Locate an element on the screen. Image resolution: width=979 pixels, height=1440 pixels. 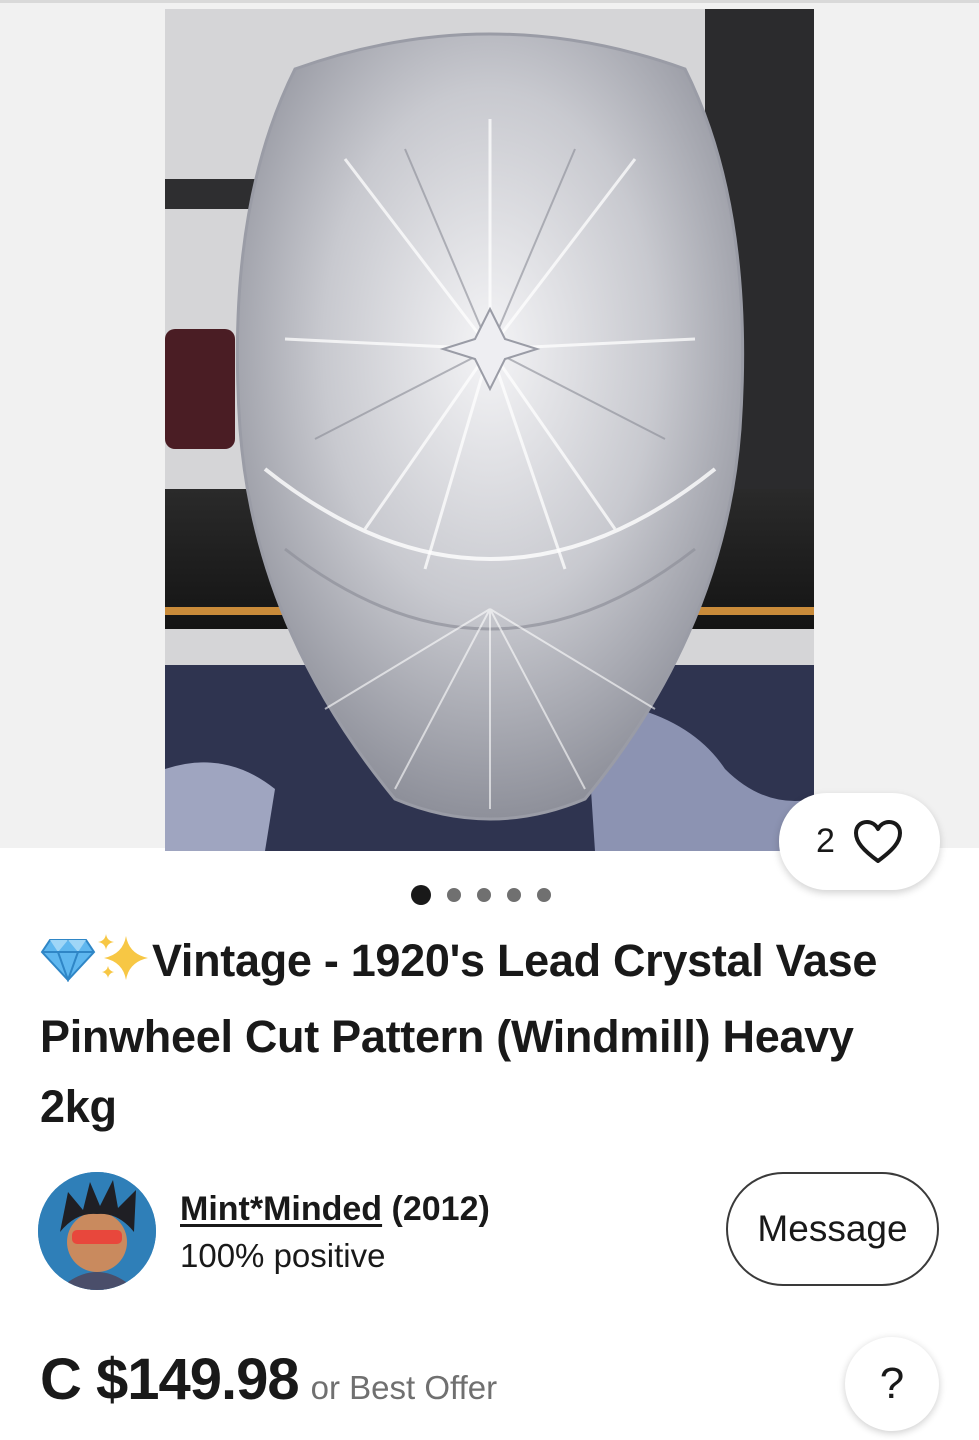
sparkles-icon is located at coordinates (124, 967).